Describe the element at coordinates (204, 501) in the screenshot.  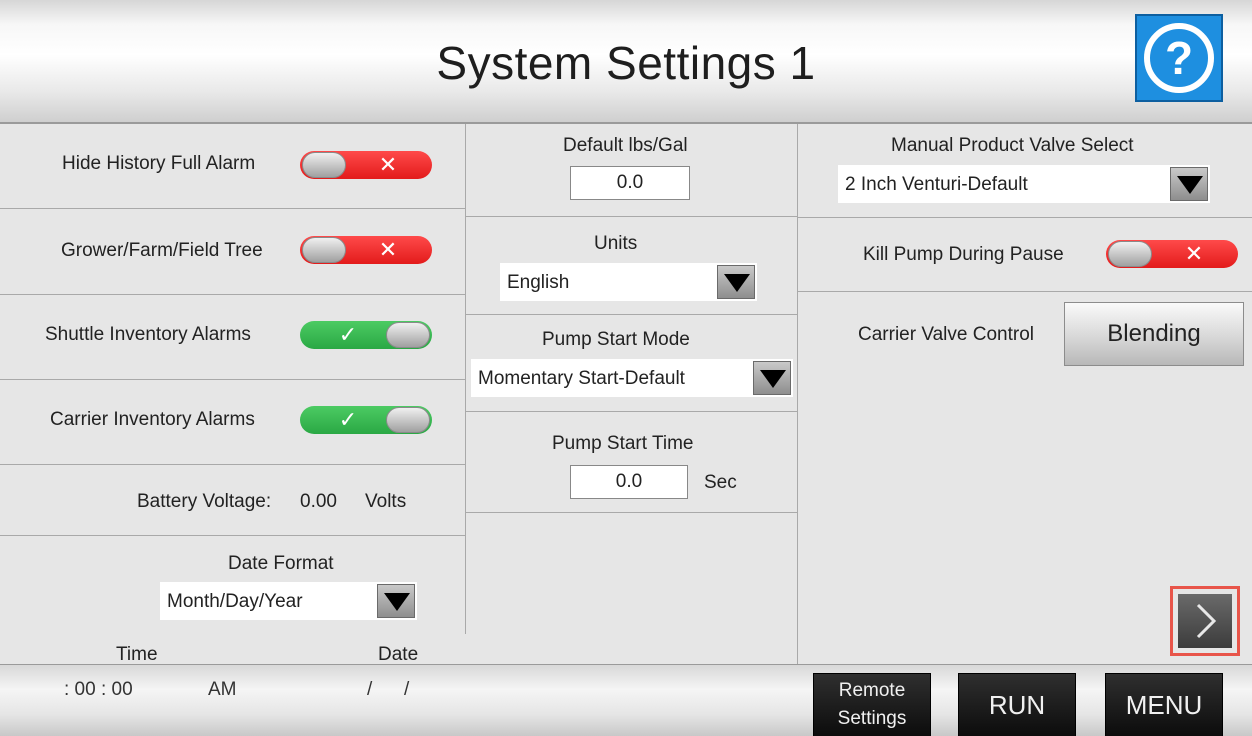
I see `battery-voltage-label: Battery Voltage:` at that location.